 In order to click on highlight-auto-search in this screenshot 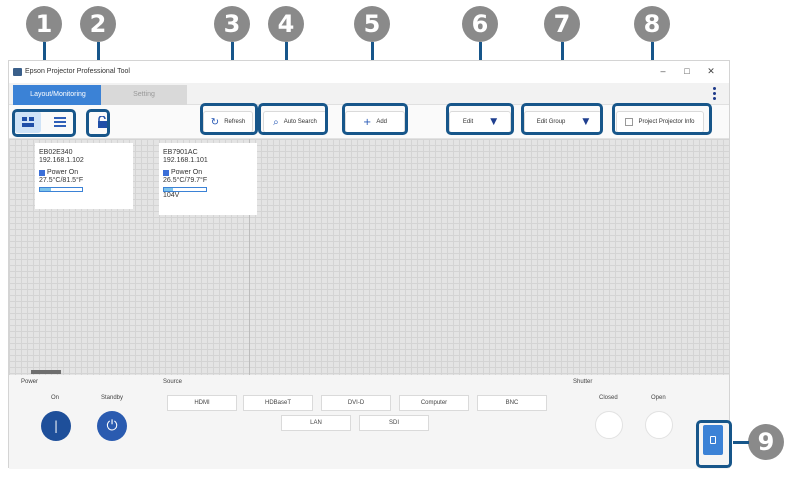, I will do `click(293, 119)`.